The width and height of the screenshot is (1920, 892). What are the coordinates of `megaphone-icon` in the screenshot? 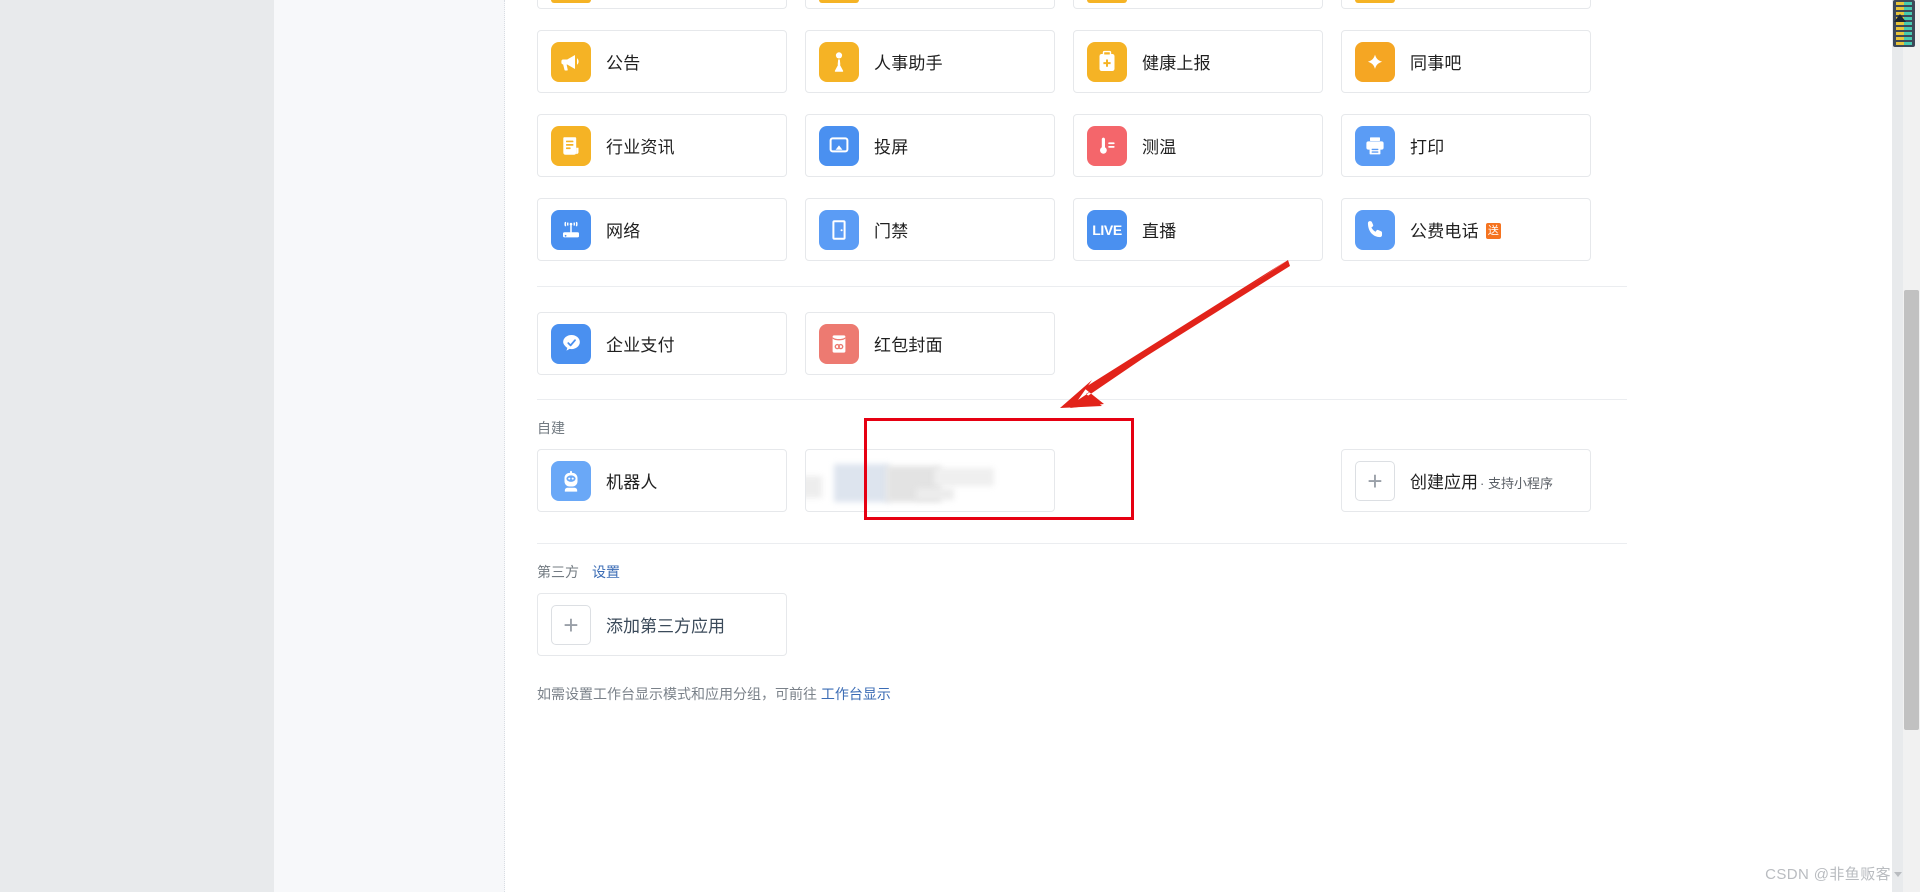 It's located at (571, 61).